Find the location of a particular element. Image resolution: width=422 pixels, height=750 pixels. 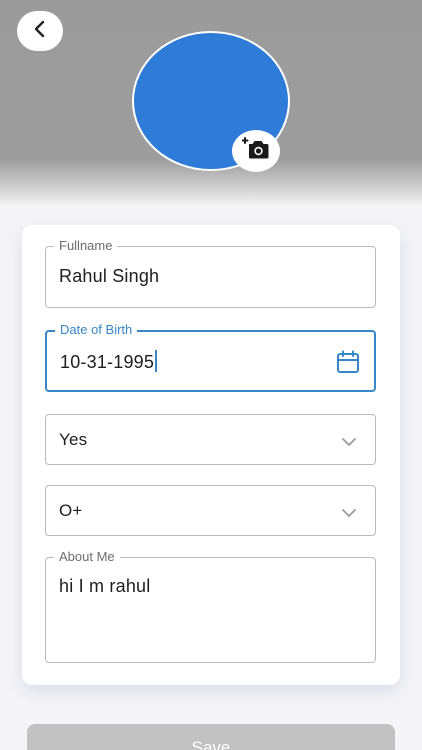

select-field-1: Yes is located at coordinates (210, 439).